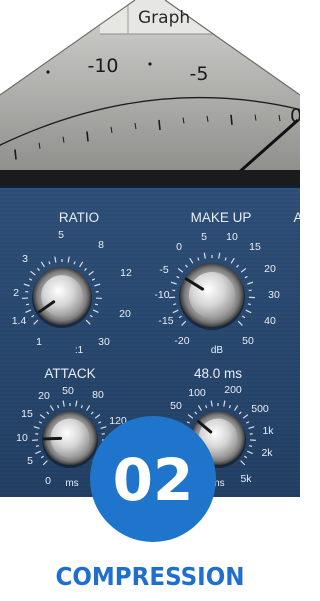 The width and height of the screenshot is (320, 601). Describe the element at coordinates (52, 438) in the screenshot. I see `attack-knob-pointer` at that location.